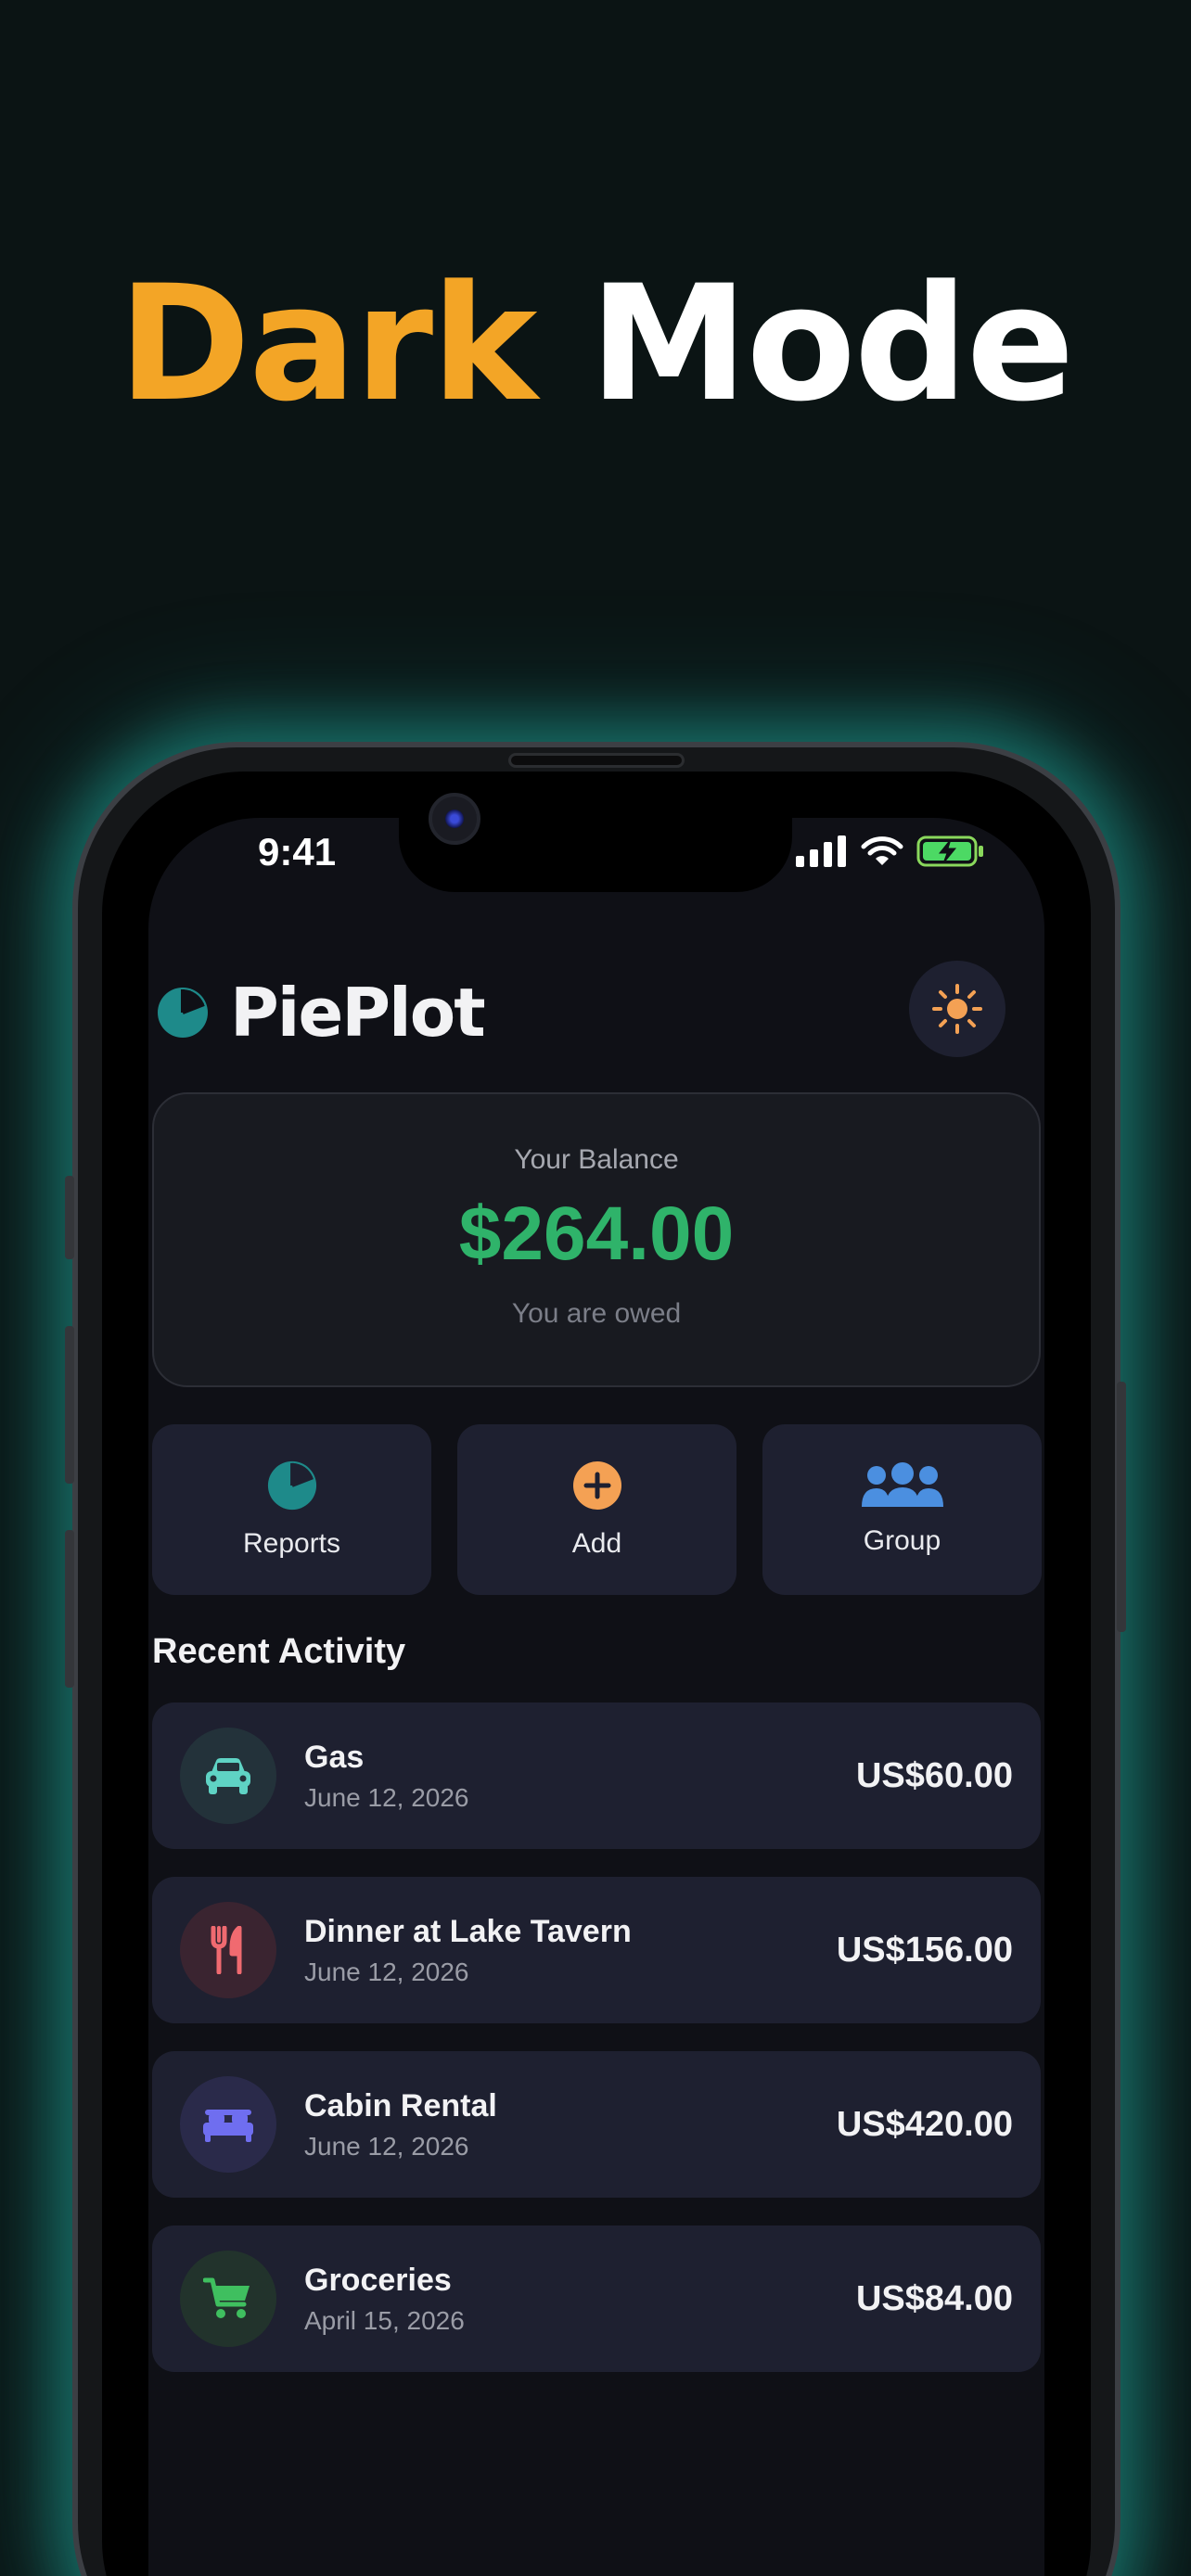 This screenshot has height=2576, width=1191. Describe the element at coordinates (934, 2298) in the screenshot. I see `activity-amount: US$84.00` at that location.